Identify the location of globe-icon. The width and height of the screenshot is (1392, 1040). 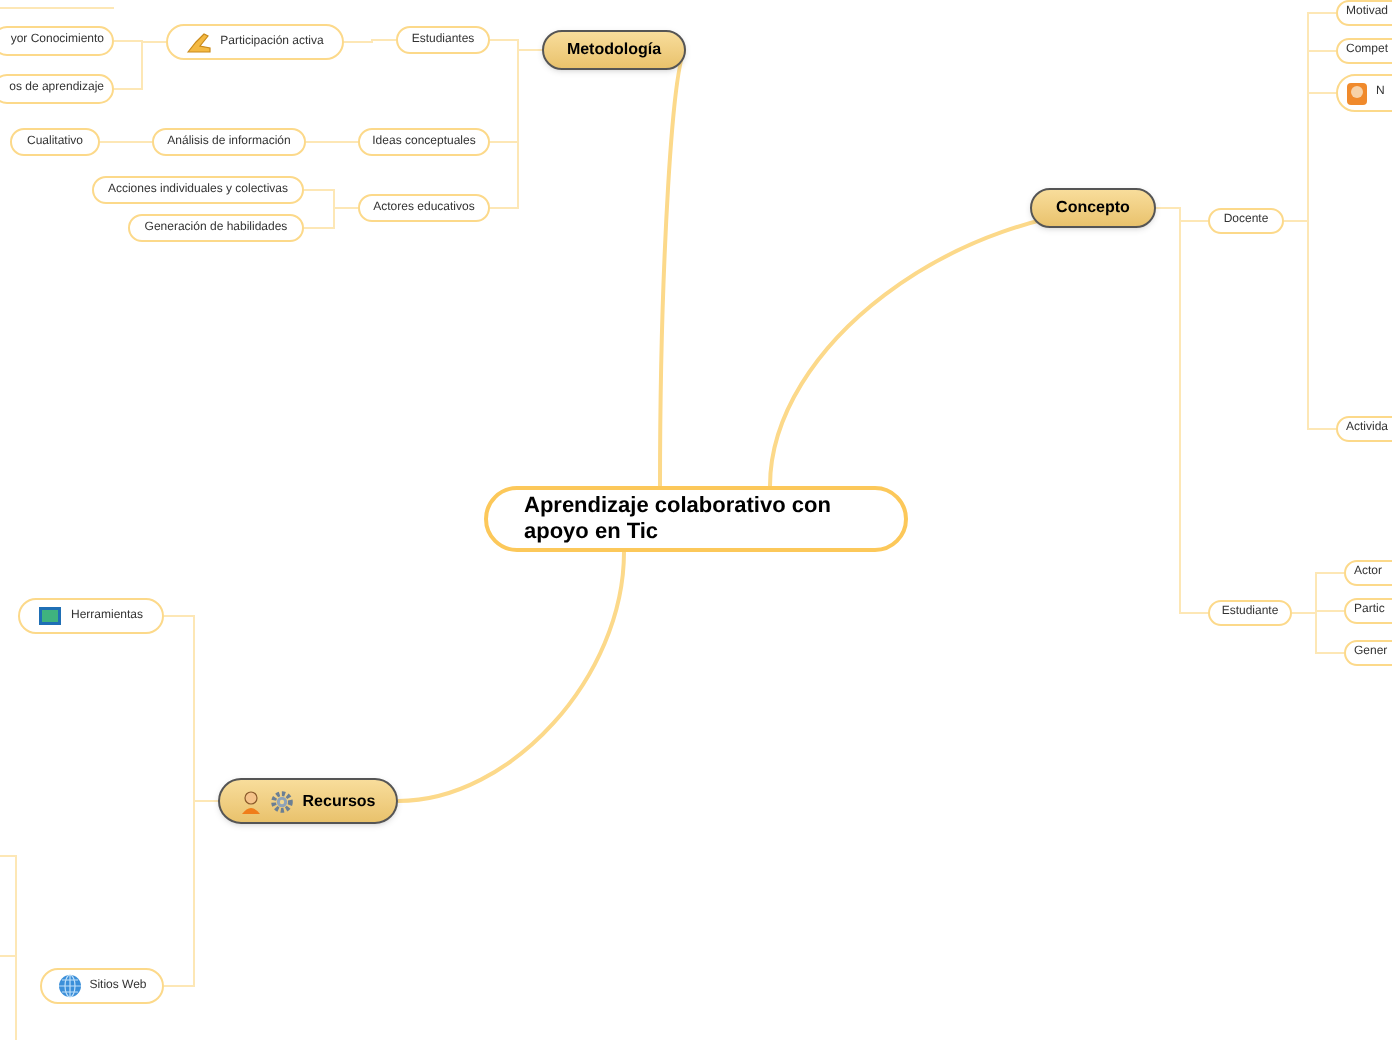
(69, 986).